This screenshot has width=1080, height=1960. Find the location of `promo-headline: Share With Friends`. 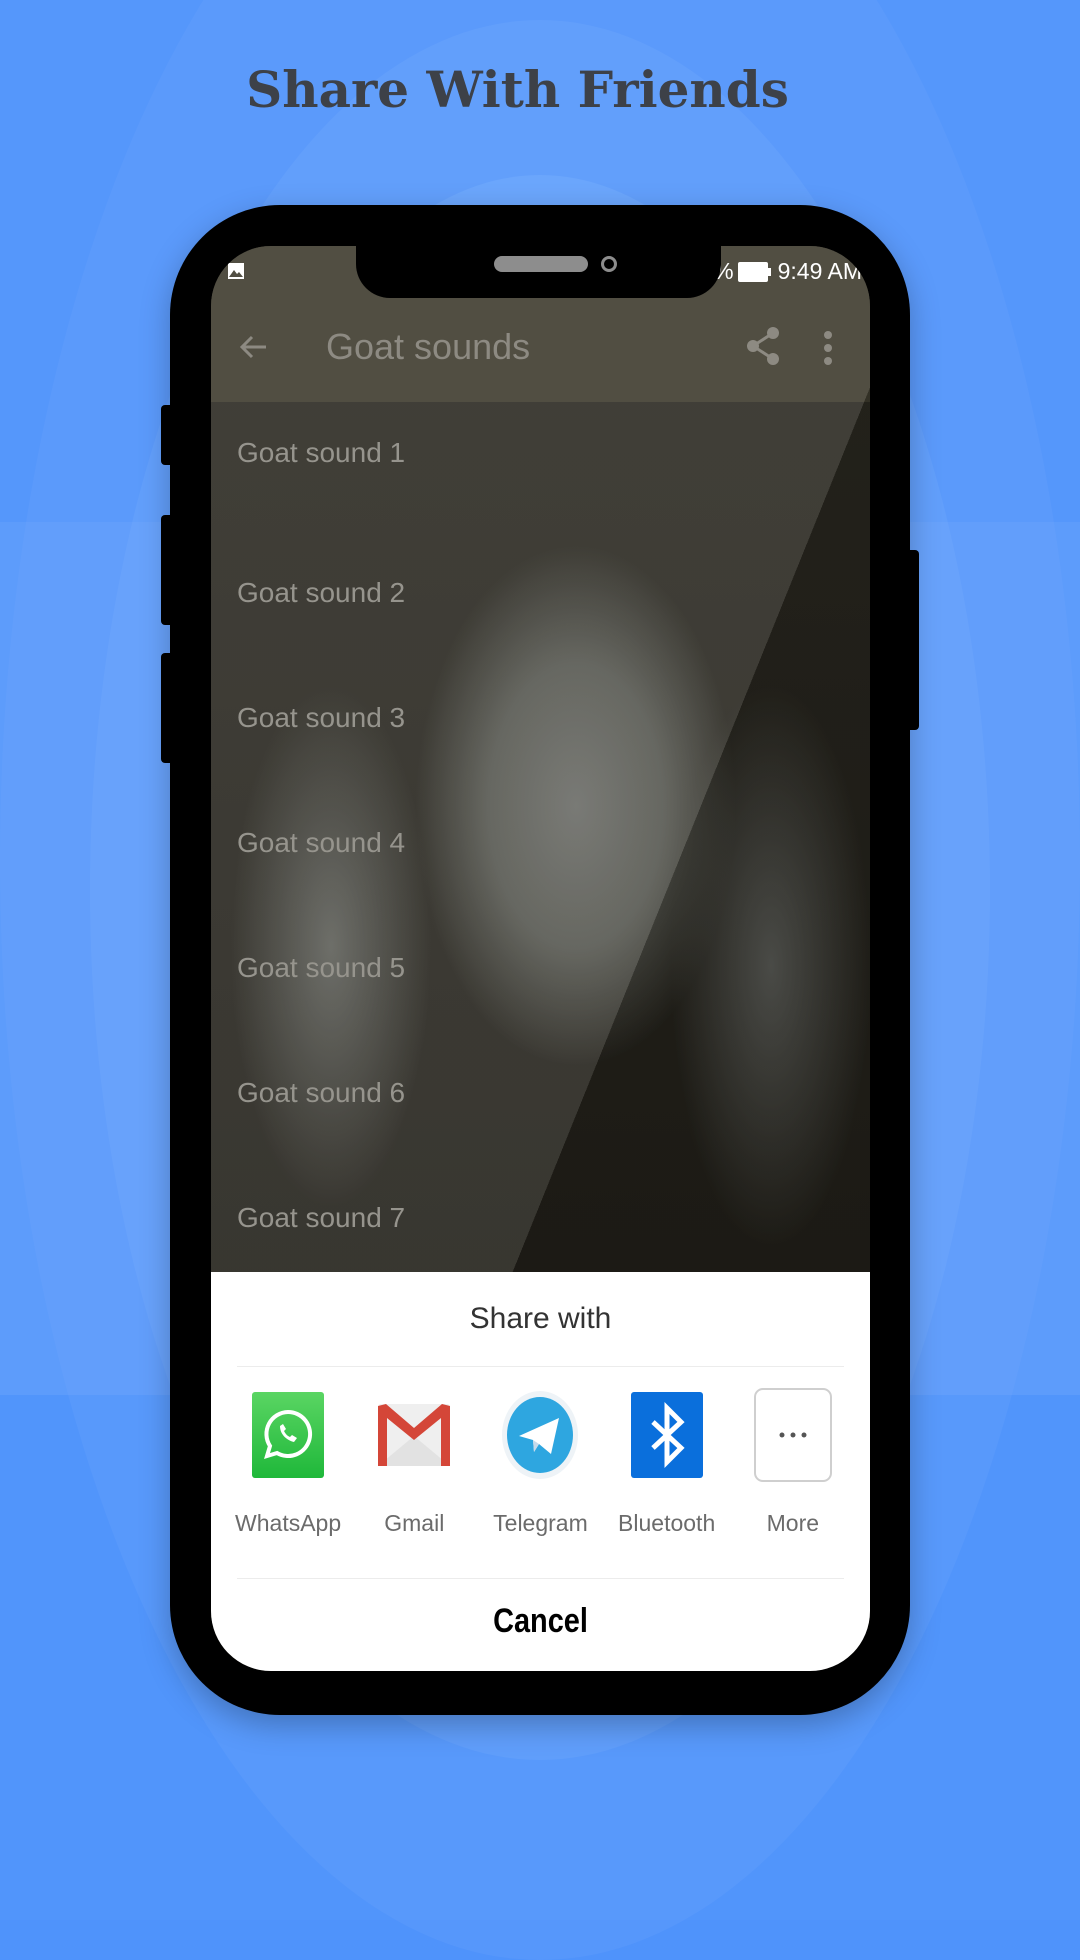

promo-headline: Share With Friends is located at coordinates (517, 89).